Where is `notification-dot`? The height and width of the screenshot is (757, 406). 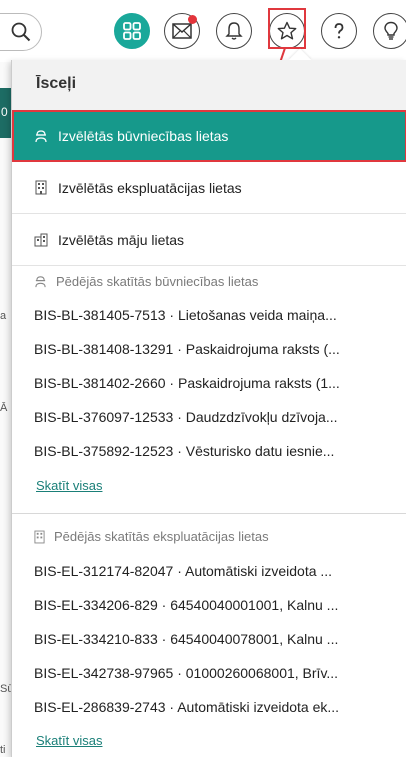 notification-dot is located at coordinates (192, 19).